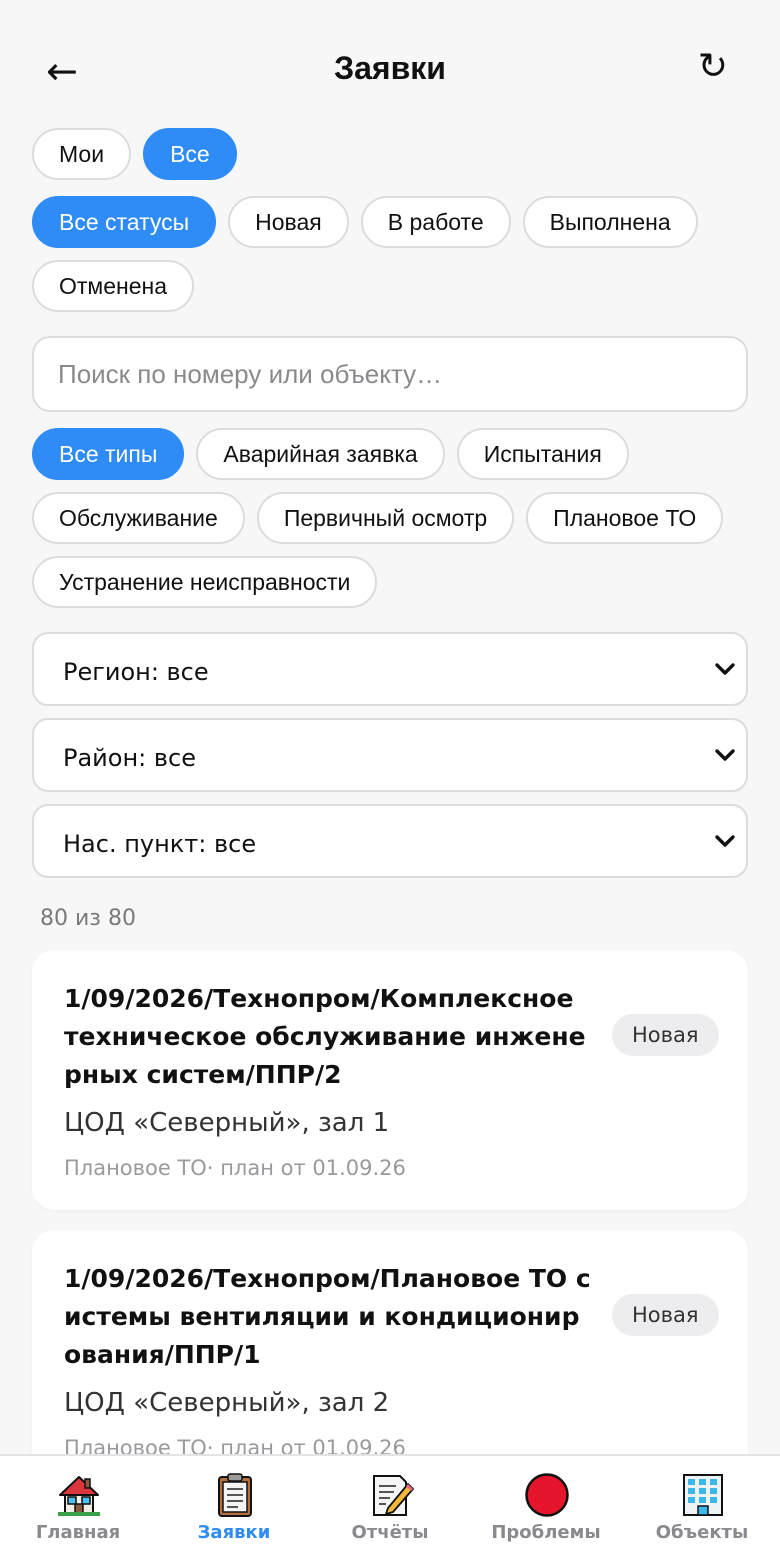 This screenshot has width=780, height=1560. What do you see at coordinates (546, 1532) in the screenshot?
I see `tab-problems-label: Проблемы` at bounding box center [546, 1532].